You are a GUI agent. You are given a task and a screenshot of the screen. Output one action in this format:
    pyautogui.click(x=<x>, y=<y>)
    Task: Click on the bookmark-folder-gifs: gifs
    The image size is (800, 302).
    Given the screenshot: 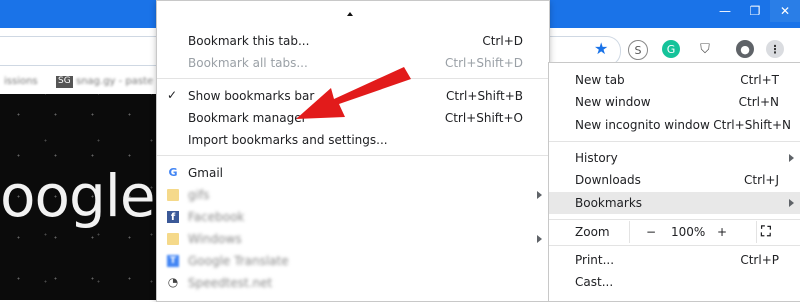 What is the action you would take?
    pyautogui.click(x=353, y=195)
    